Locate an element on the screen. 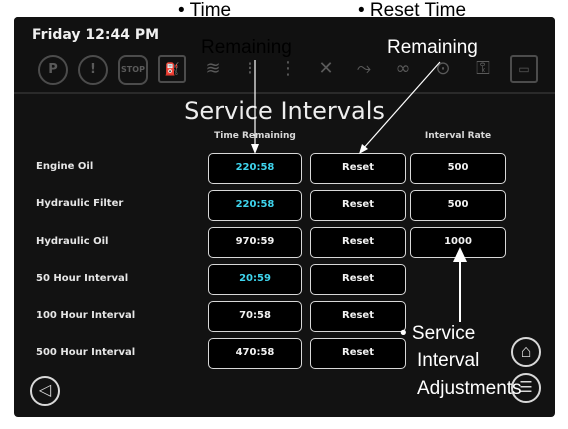  annotation-reset-line2: Remaining is located at coordinates (432, 47).